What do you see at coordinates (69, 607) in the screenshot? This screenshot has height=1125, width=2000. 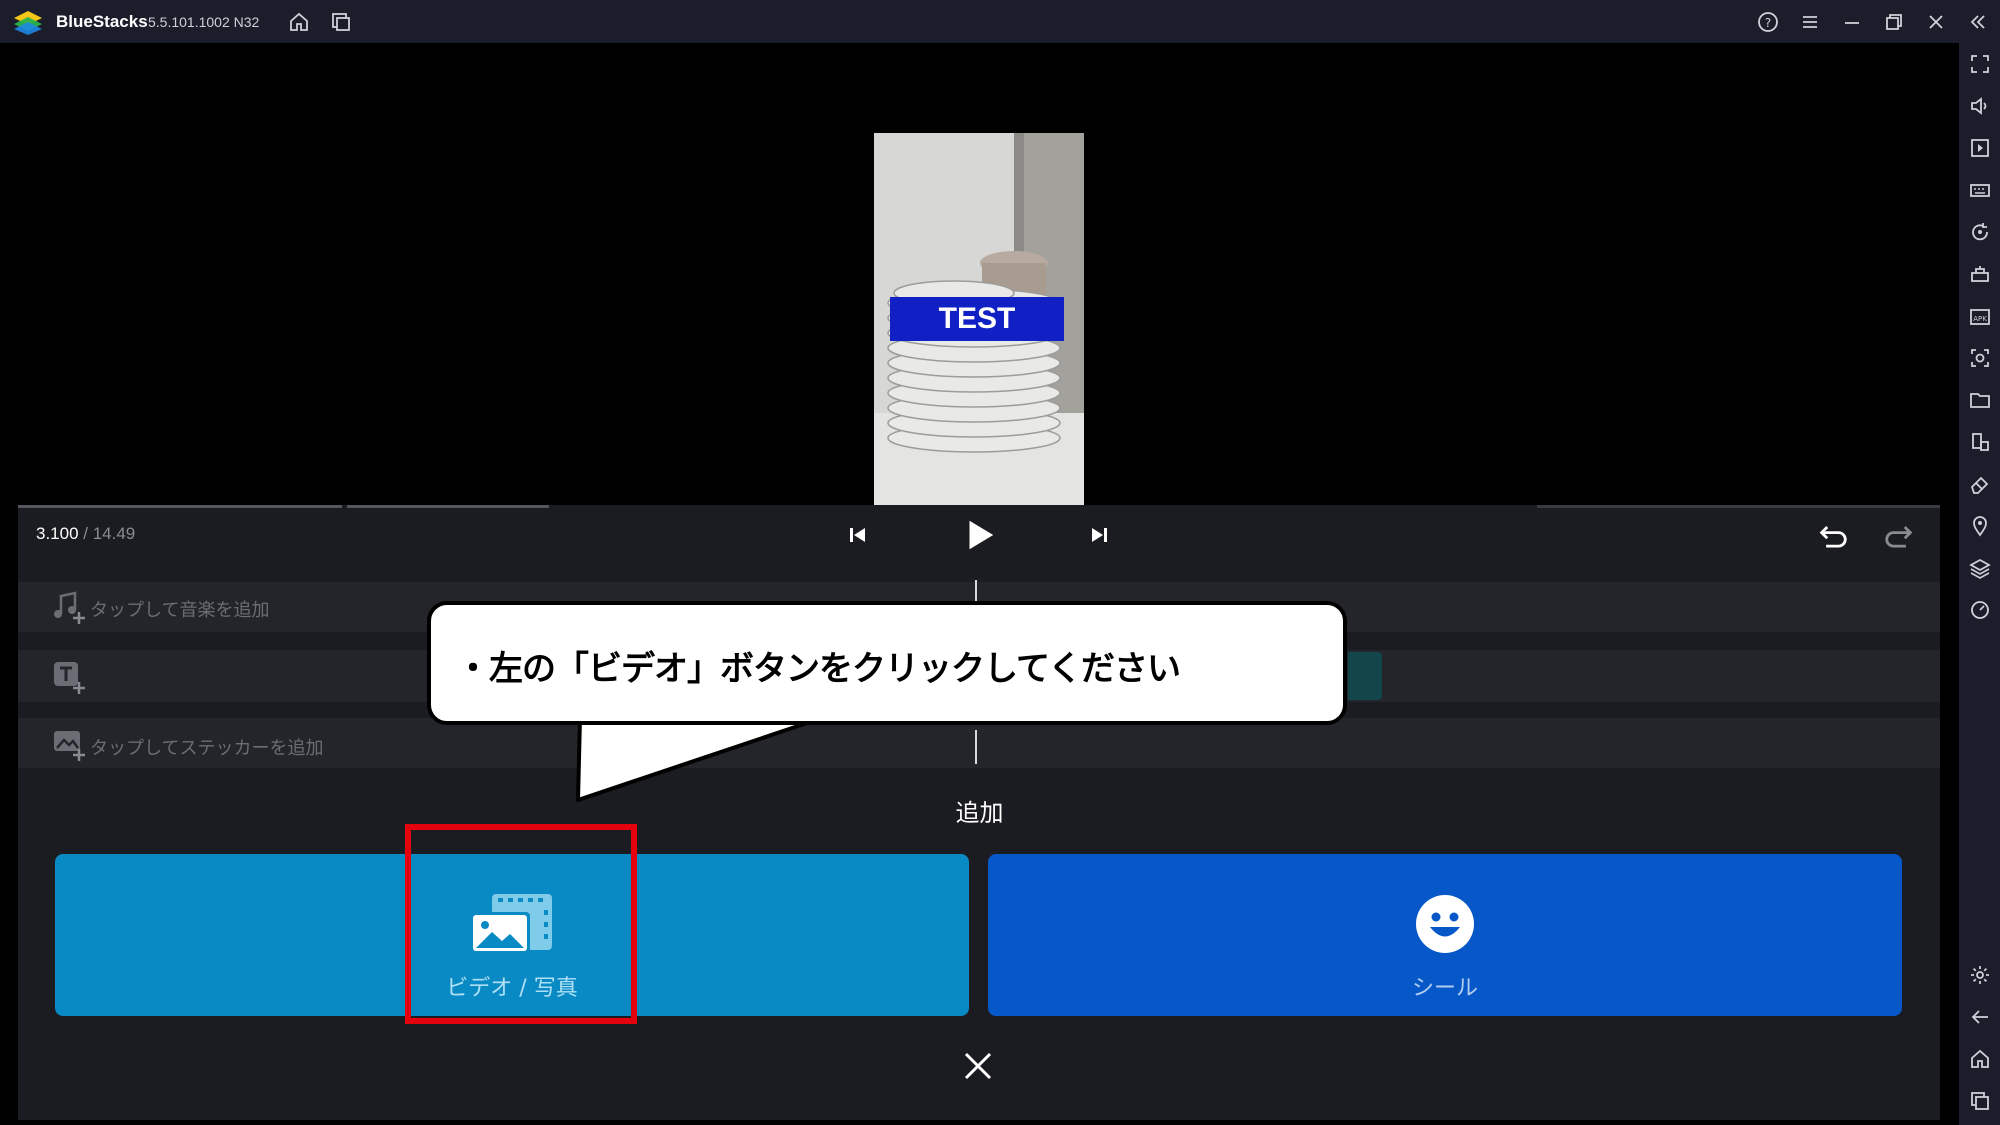 I see `add-music-icon` at bounding box center [69, 607].